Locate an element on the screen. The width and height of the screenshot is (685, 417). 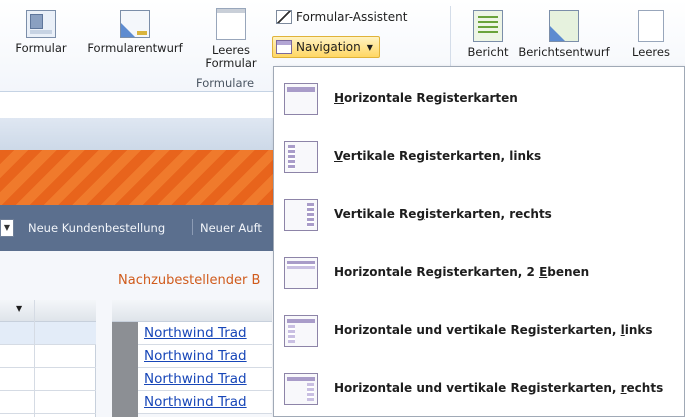
horizontal-tabs-icon is located at coordinates (301, 99).